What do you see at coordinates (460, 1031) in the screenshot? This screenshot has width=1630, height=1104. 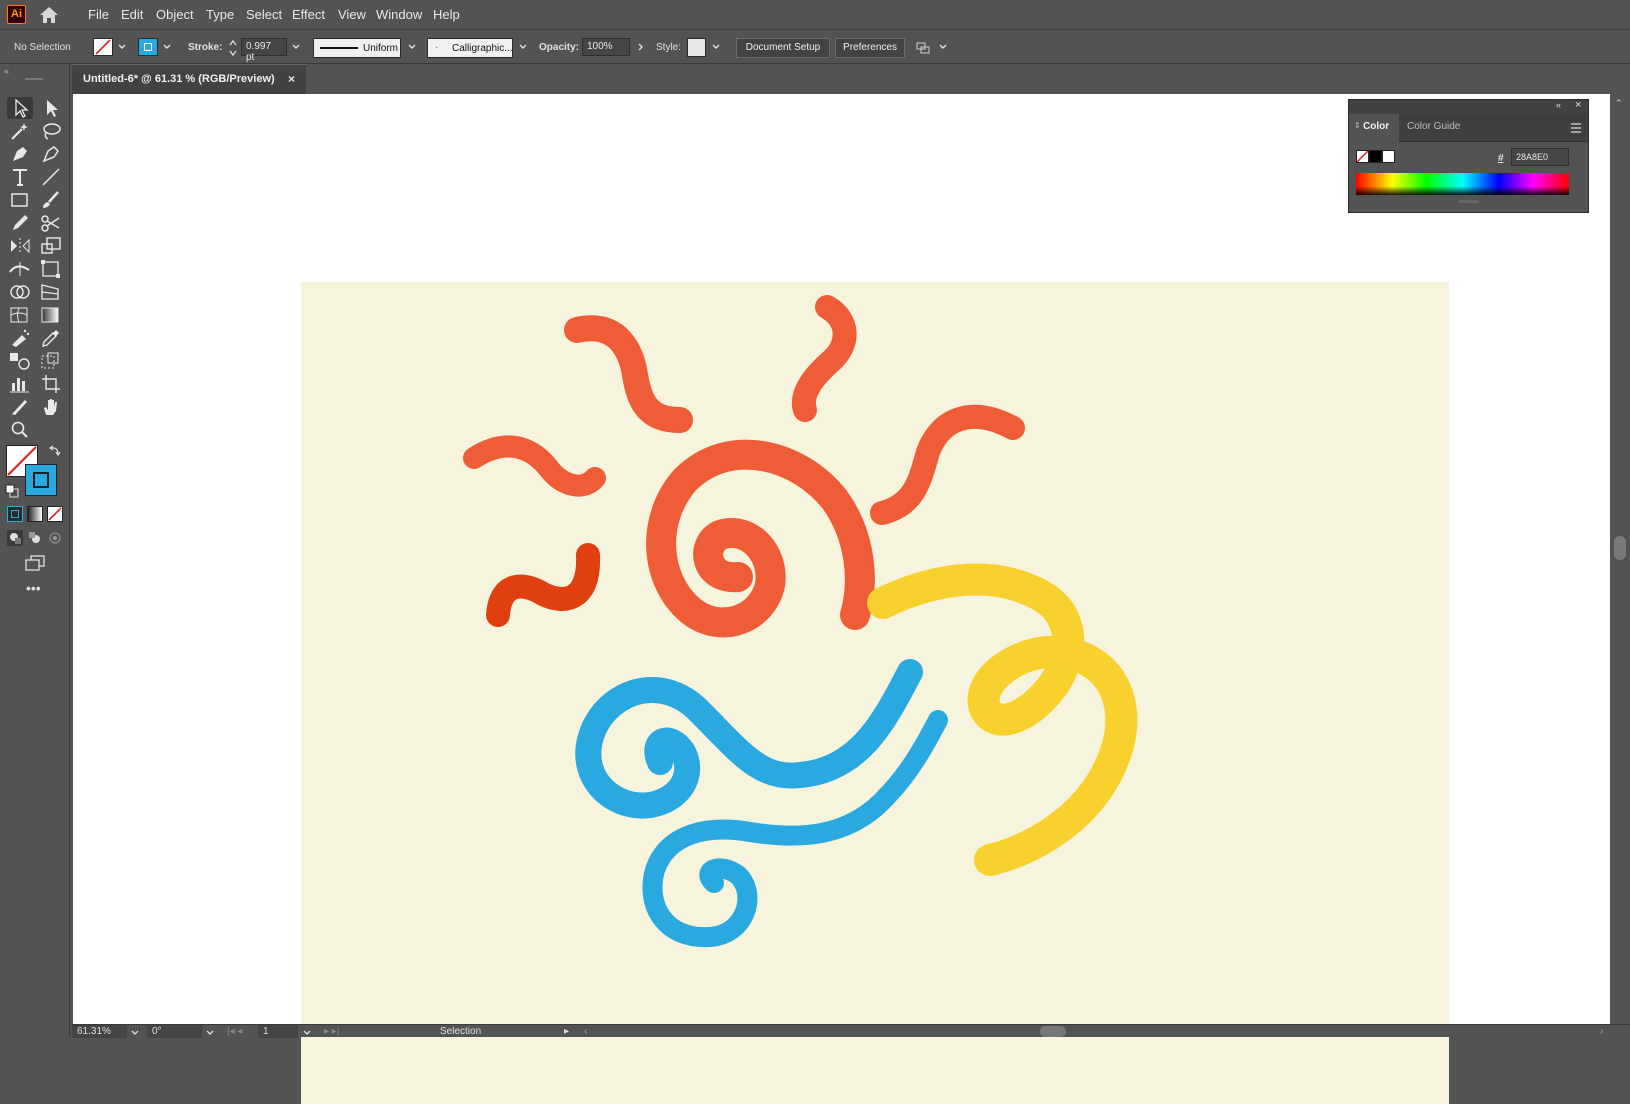 I see `current-tool-status: Selection` at bounding box center [460, 1031].